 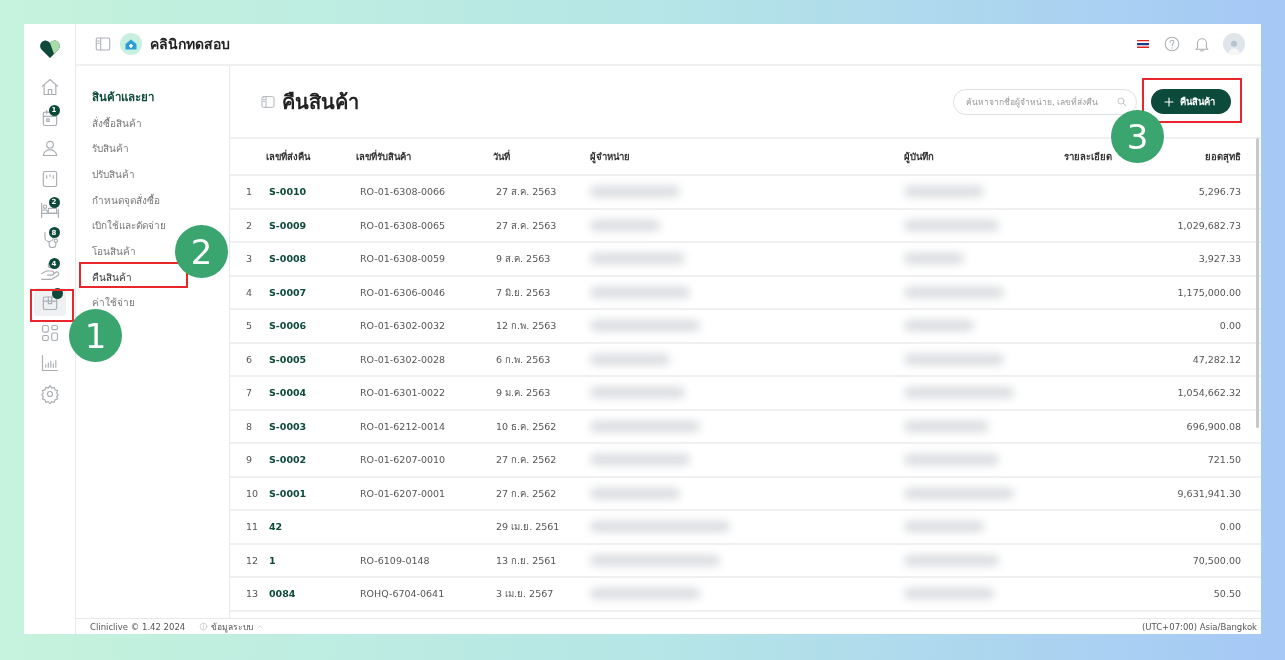 What do you see at coordinates (250, 259) in the screenshot?
I see `row-number: 3` at bounding box center [250, 259].